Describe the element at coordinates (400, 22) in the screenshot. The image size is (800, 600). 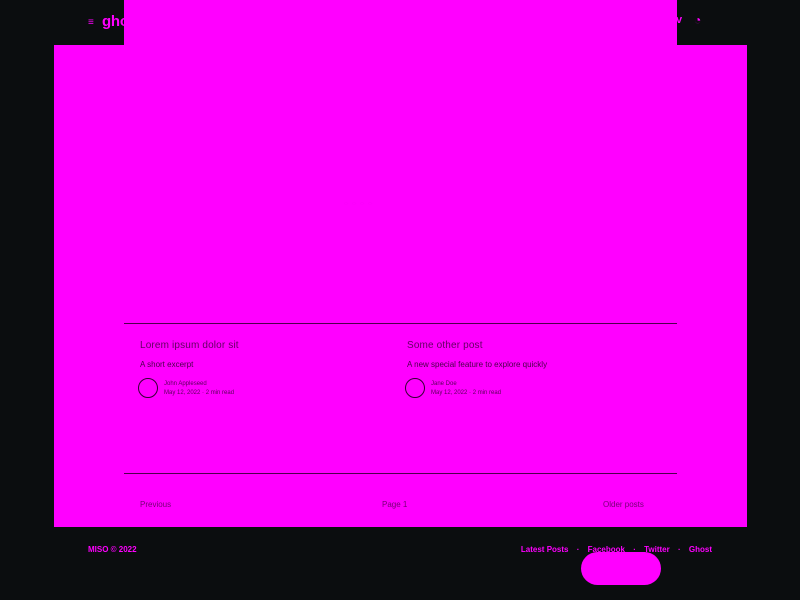
I see `navigation-overlay` at that location.